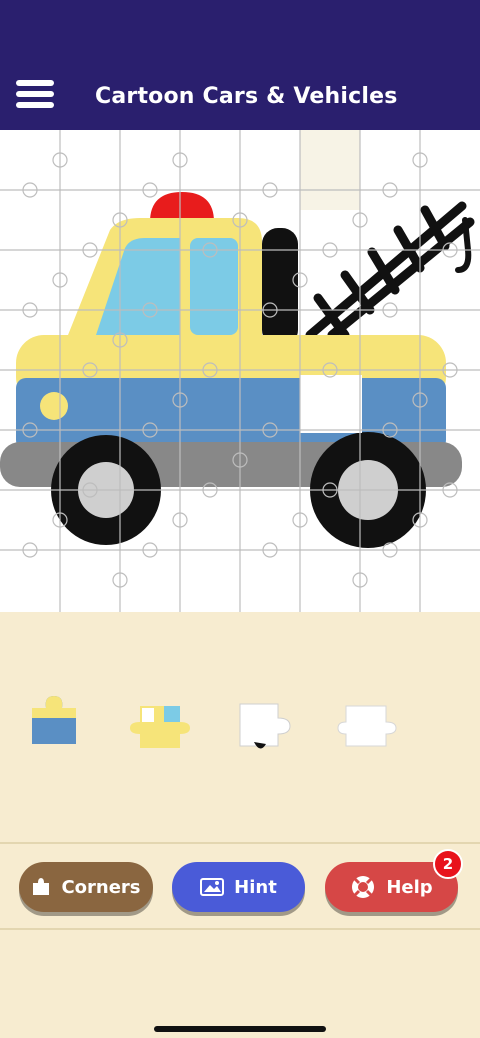 The image size is (480, 1038). Describe the element at coordinates (54, 726) in the screenshot. I see `blue-yellow-piece-icon` at that location.